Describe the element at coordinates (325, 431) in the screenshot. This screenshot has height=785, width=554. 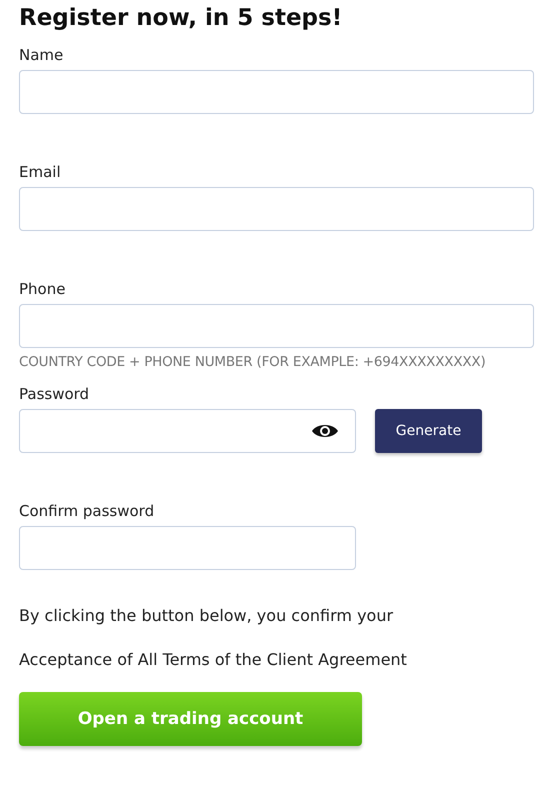
I see `eye-icon` at that location.